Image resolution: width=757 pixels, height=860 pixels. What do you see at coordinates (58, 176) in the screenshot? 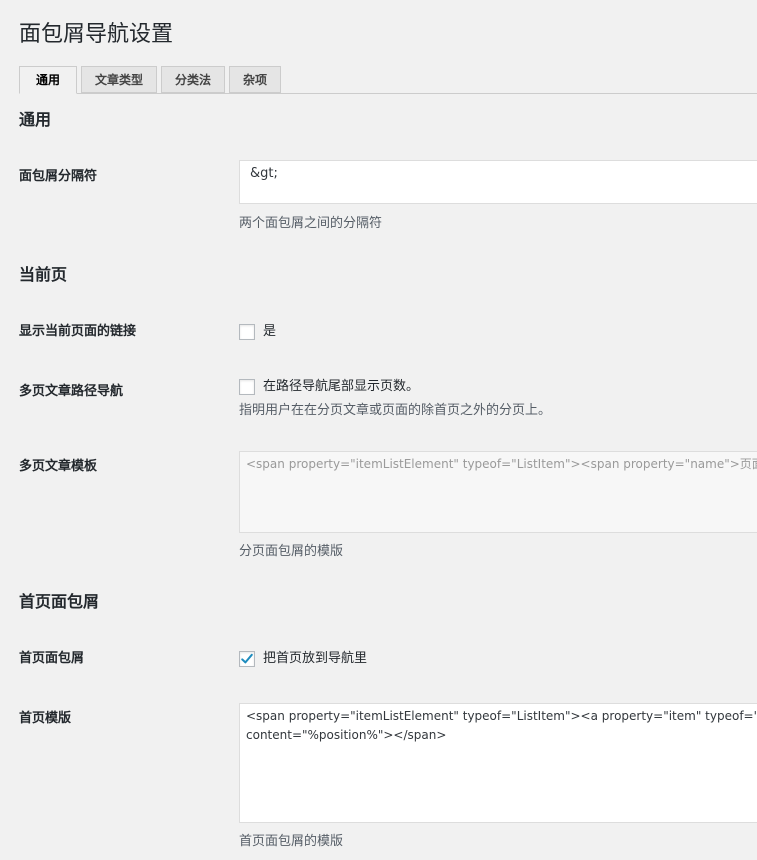
I see `separator-label: 面包屑分隔符` at bounding box center [58, 176].